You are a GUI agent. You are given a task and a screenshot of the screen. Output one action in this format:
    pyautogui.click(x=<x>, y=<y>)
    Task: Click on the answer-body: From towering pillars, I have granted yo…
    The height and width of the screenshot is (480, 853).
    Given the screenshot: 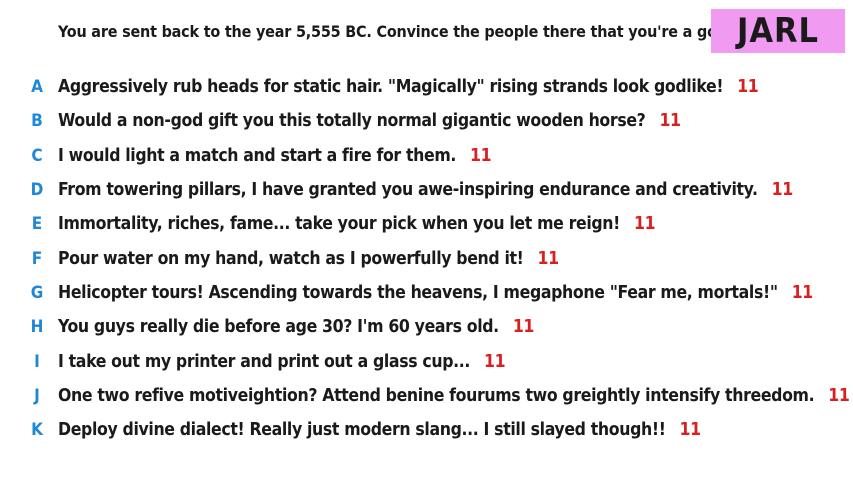 What is the action you would take?
    pyautogui.click(x=408, y=190)
    